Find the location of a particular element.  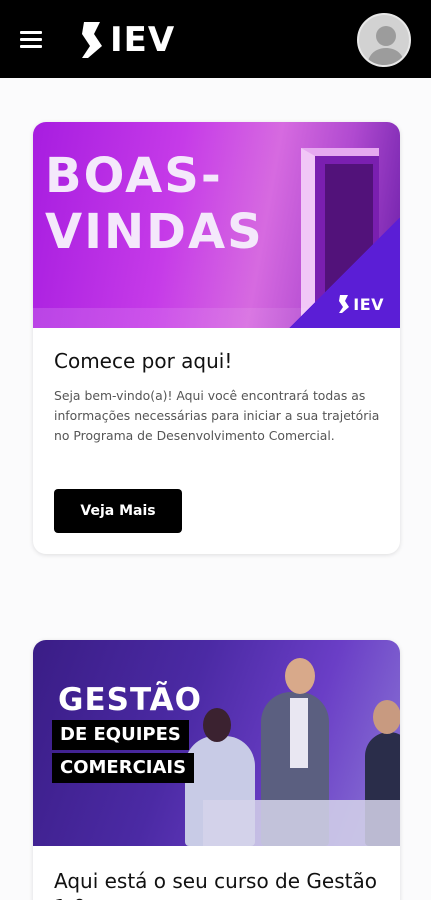

banner-logo: IEV is located at coordinates (361, 304).